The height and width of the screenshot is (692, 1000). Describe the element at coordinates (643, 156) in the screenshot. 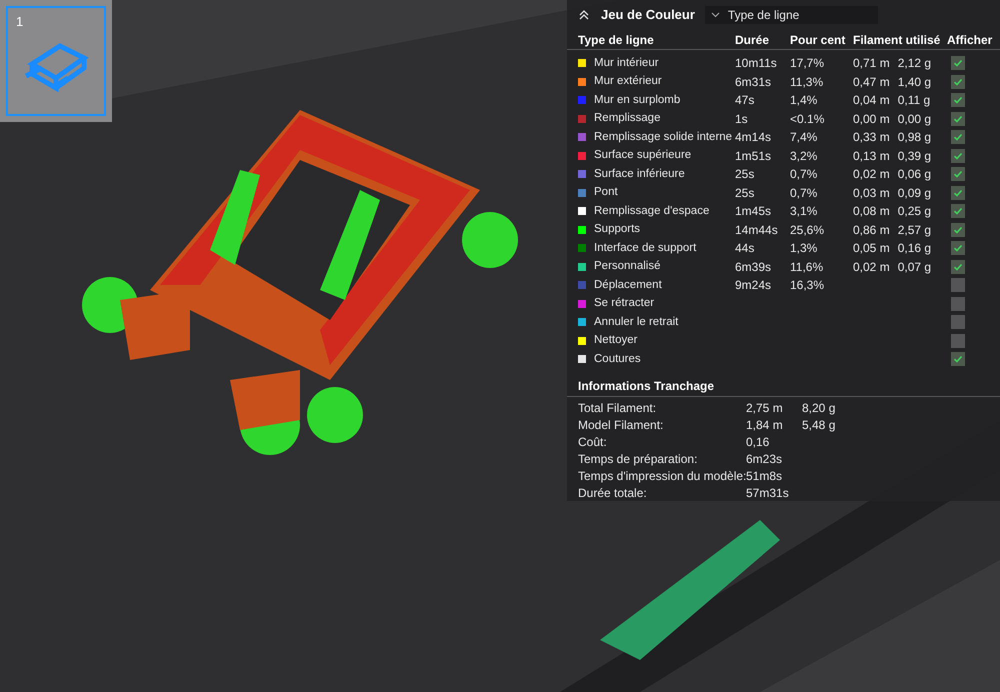

I see `line-type-name: Surface supérieure` at that location.